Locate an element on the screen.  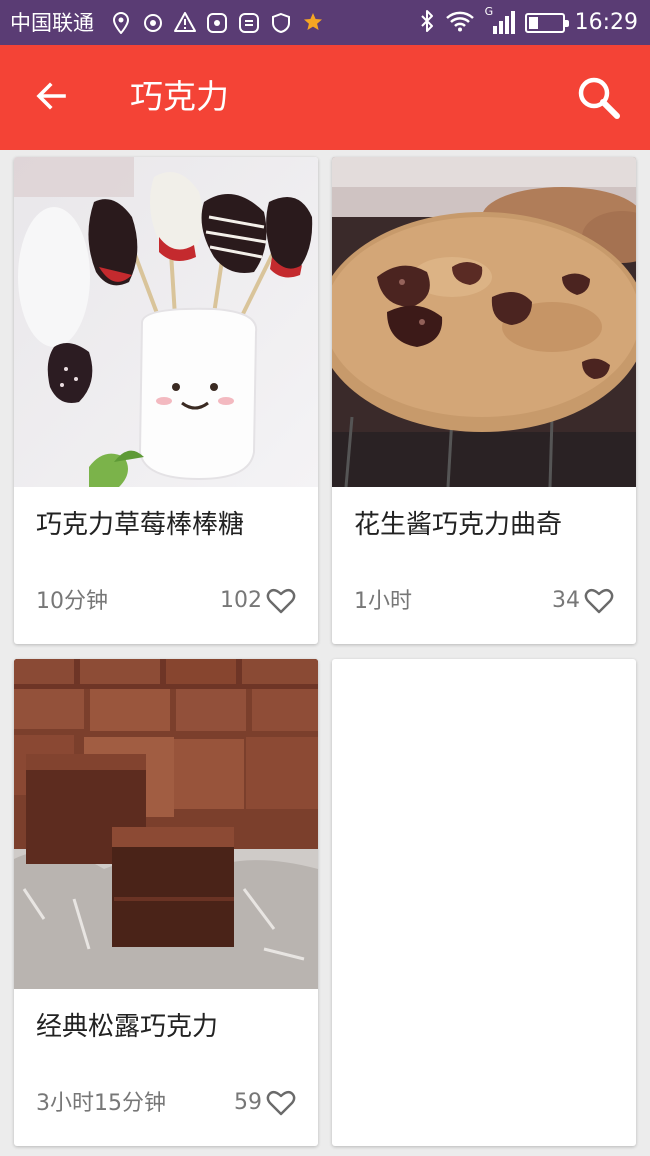
back-button is located at coordinates (51, 96).